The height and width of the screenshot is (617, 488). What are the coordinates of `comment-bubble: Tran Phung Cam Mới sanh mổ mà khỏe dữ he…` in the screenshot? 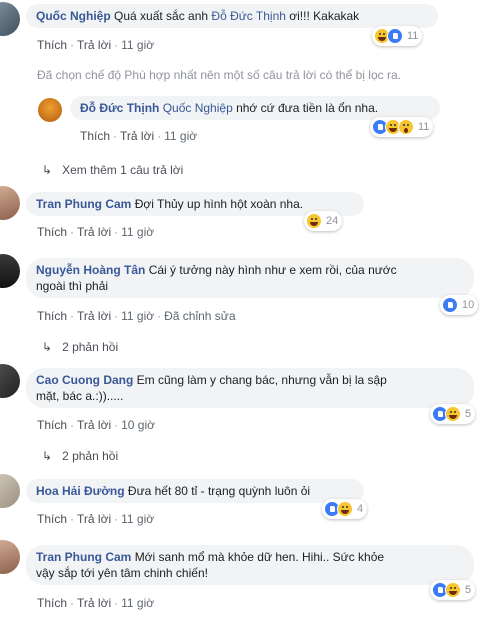 It's located at (250, 565).